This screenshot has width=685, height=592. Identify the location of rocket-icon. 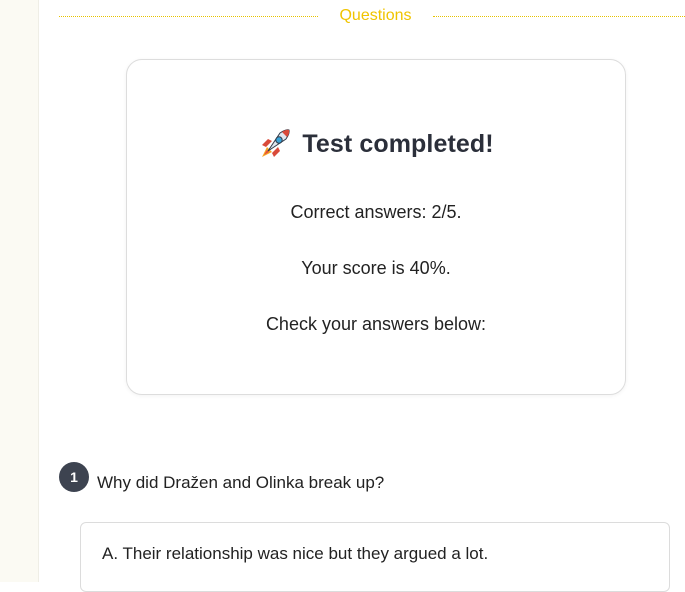
(275, 144).